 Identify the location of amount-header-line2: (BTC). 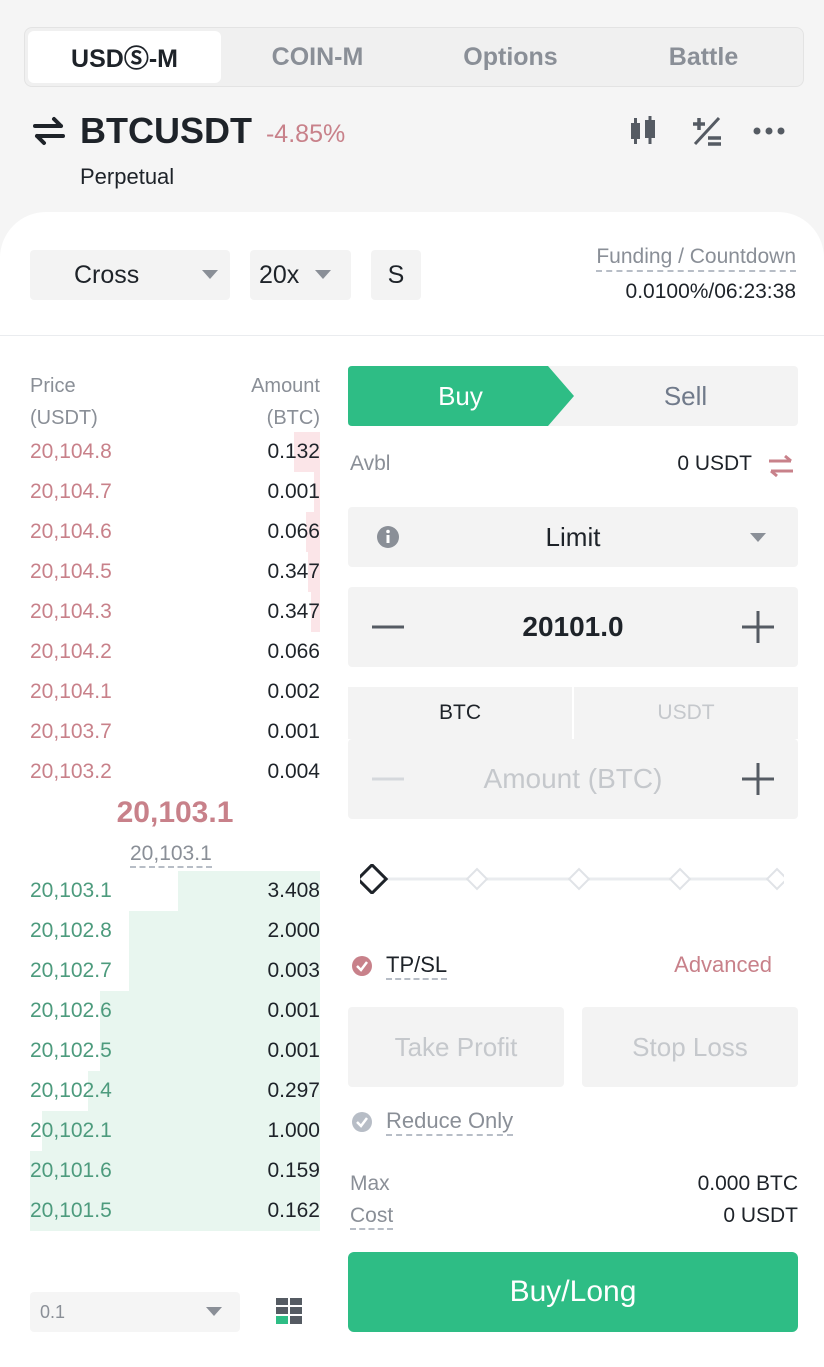
(293, 418).